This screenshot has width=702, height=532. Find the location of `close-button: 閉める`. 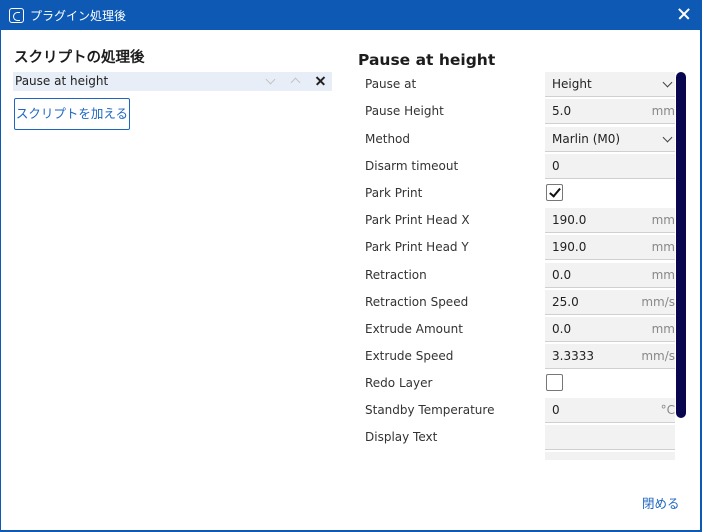

close-button: 閉める is located at coordinates (661, 502).